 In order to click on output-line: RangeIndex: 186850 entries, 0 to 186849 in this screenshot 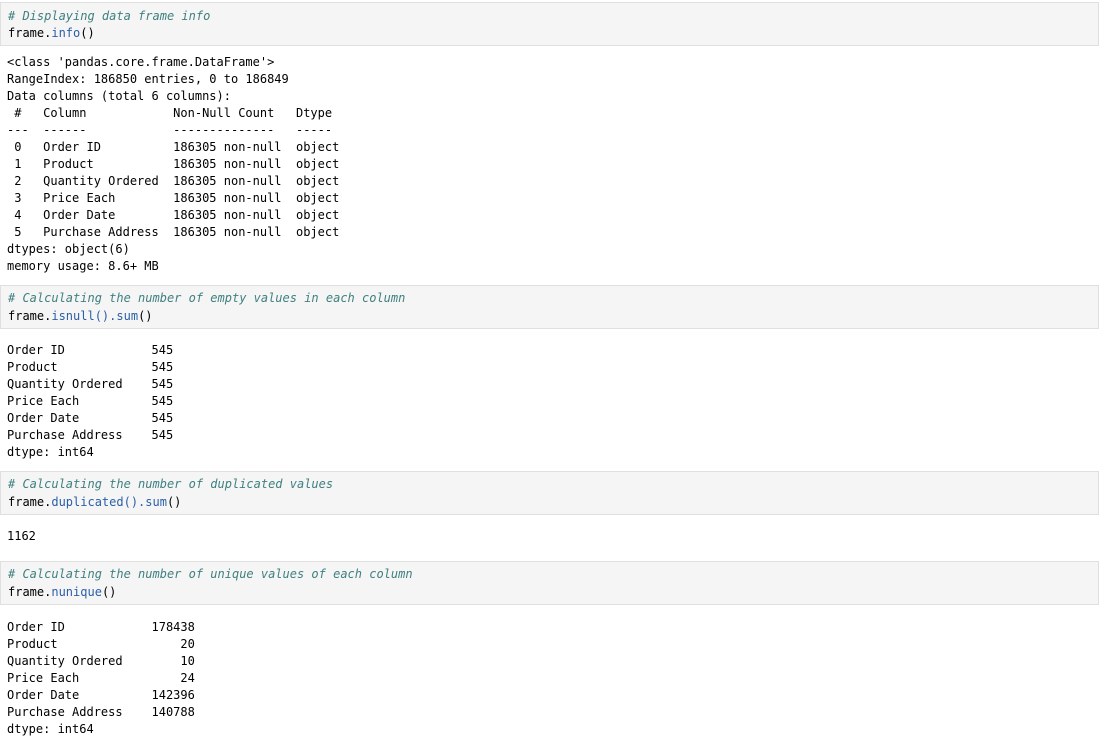, I will do `click(148, 79)`.